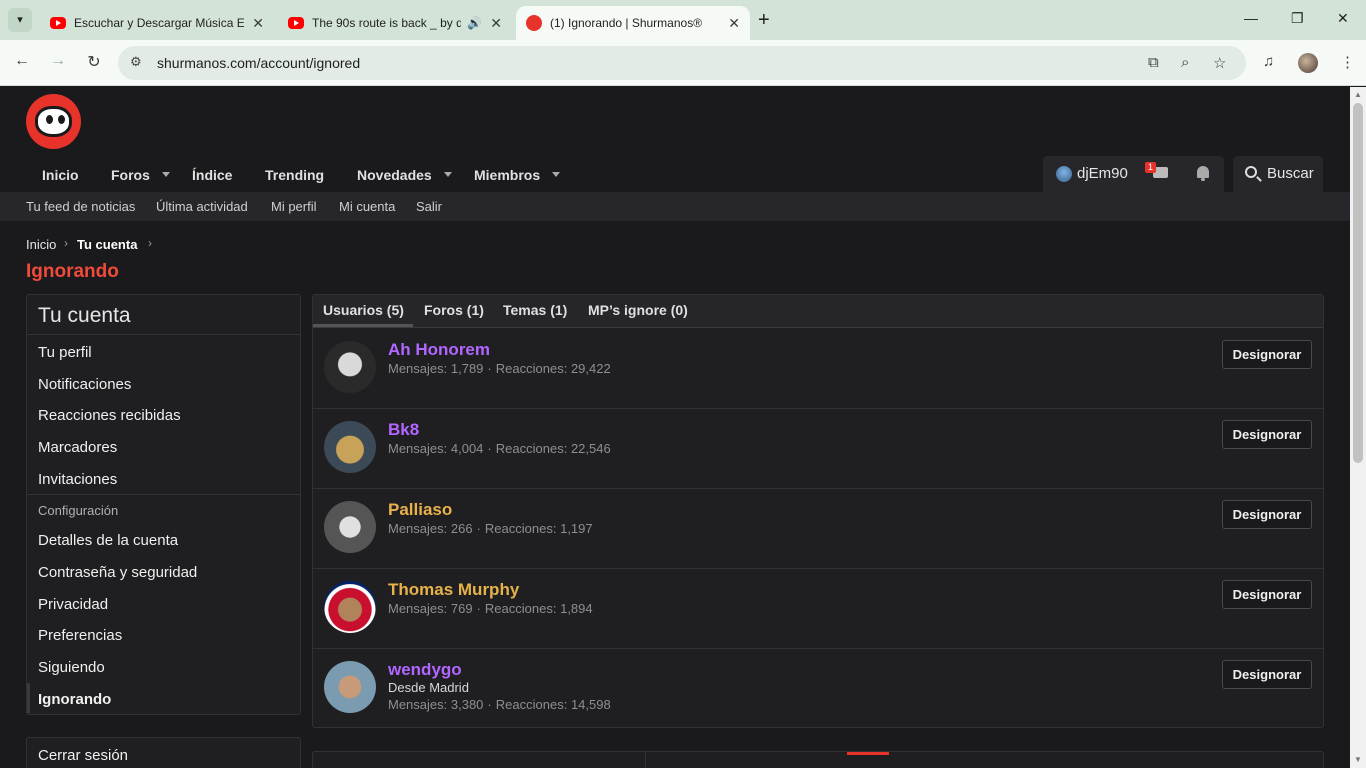 This screenshot has height=768, width=1366. Describe the element at coordinates (633, 23) in the screenshot. I see `browser-tab-3: (1) Ignorando | Shurmanos® ✕` at that location.